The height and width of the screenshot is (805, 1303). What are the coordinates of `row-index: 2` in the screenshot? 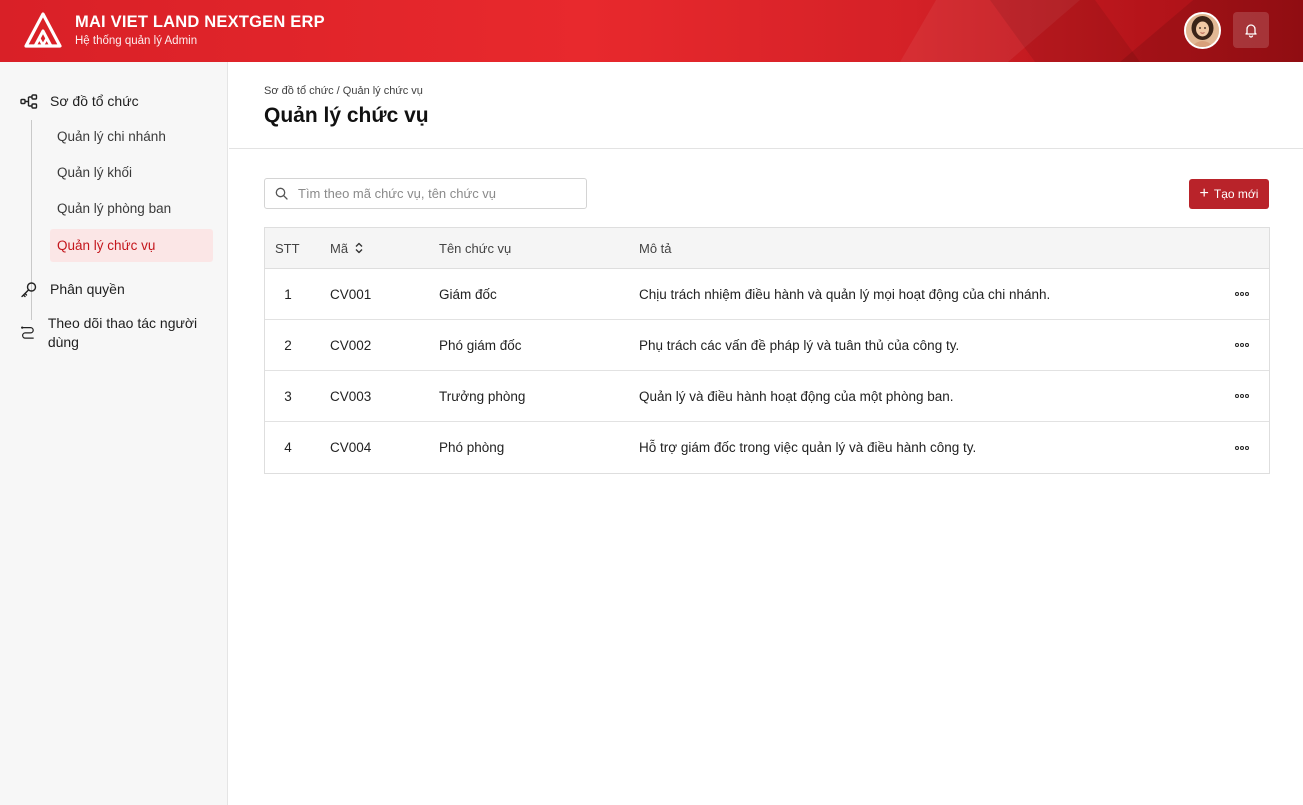 It's located at (288, 345).